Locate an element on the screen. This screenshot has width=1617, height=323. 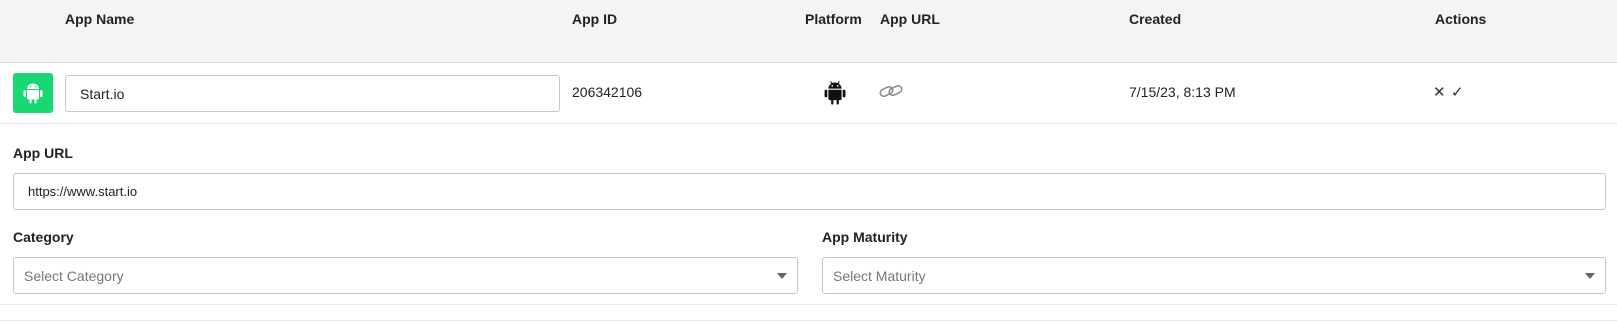
column-header-app-url: App URL is located at coordinates (910, 19).